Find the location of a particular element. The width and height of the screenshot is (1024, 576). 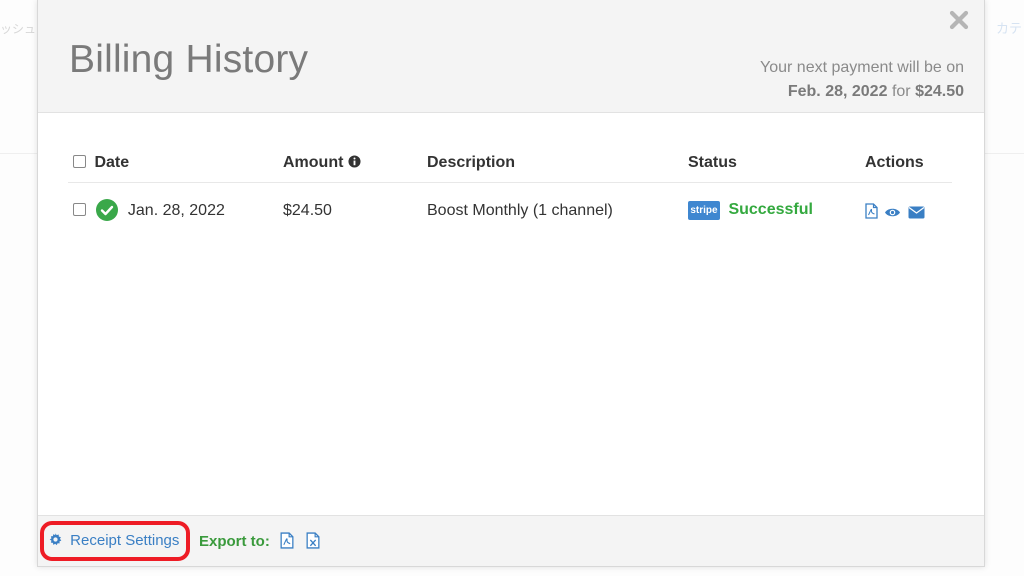

row-date: Jan. 28, 2022 is located at coordinates (176, 210).